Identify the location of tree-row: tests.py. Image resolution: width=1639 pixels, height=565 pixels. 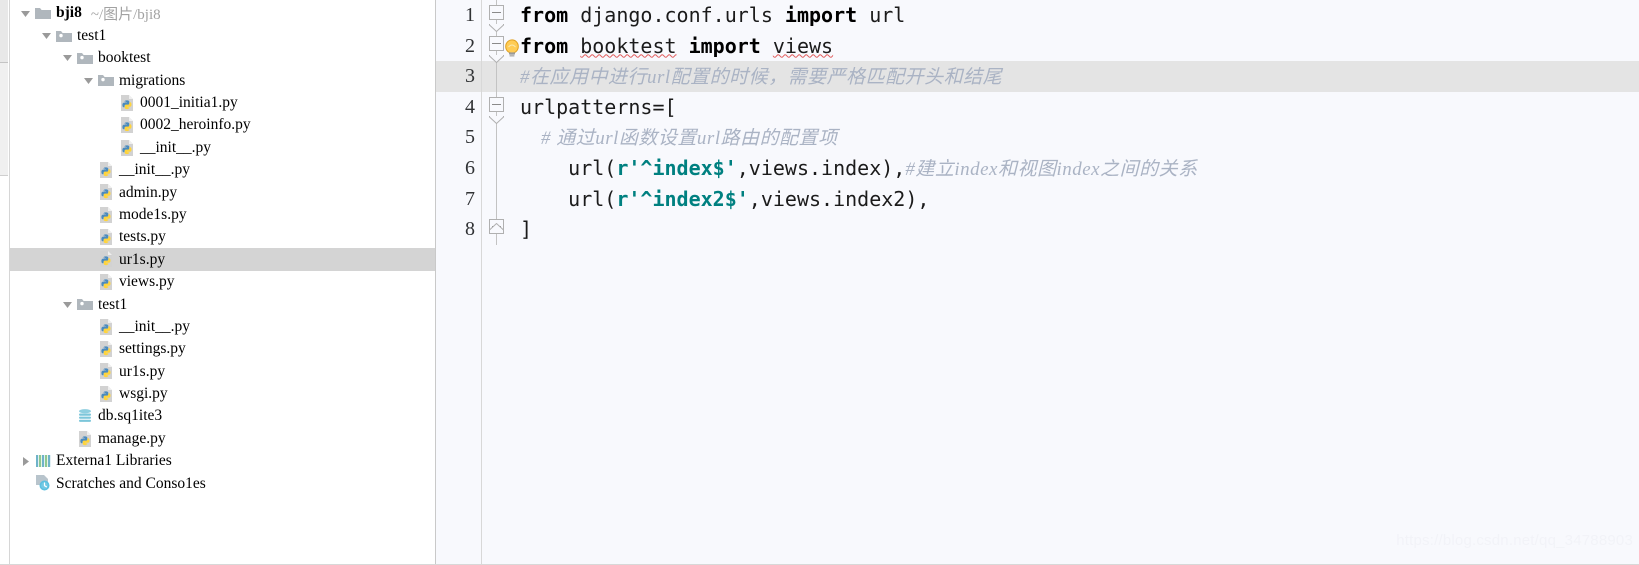
(222, 237).